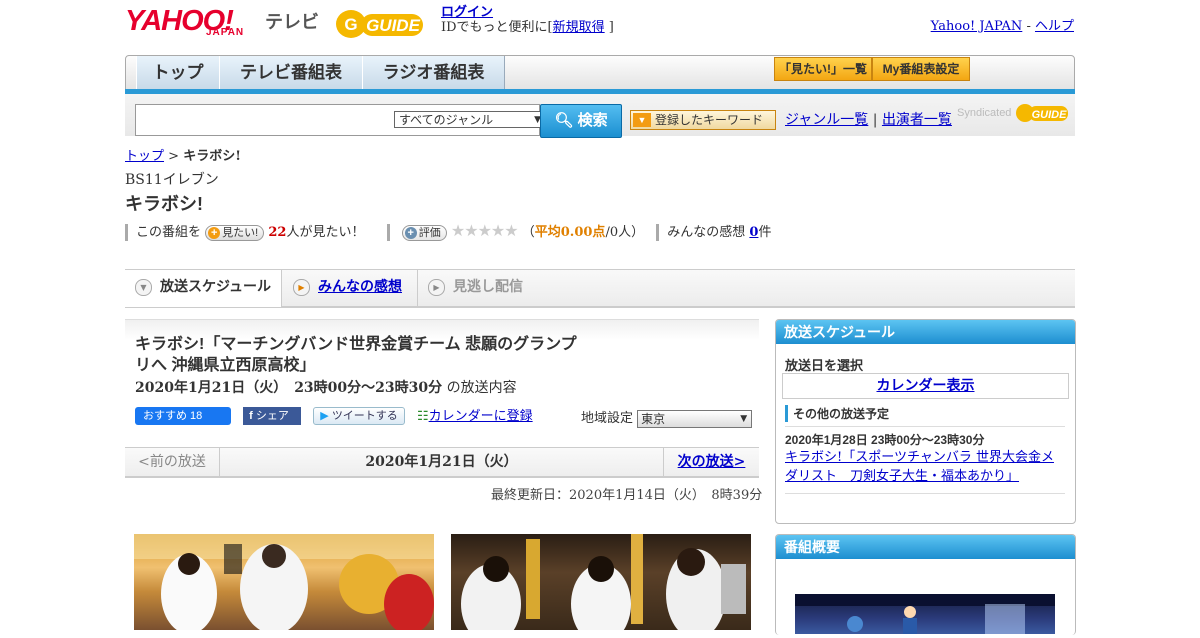 The width and height of the screenshot is (1200, 638). I want to click on twitter-icon: ▶︎, so click(324, 416).